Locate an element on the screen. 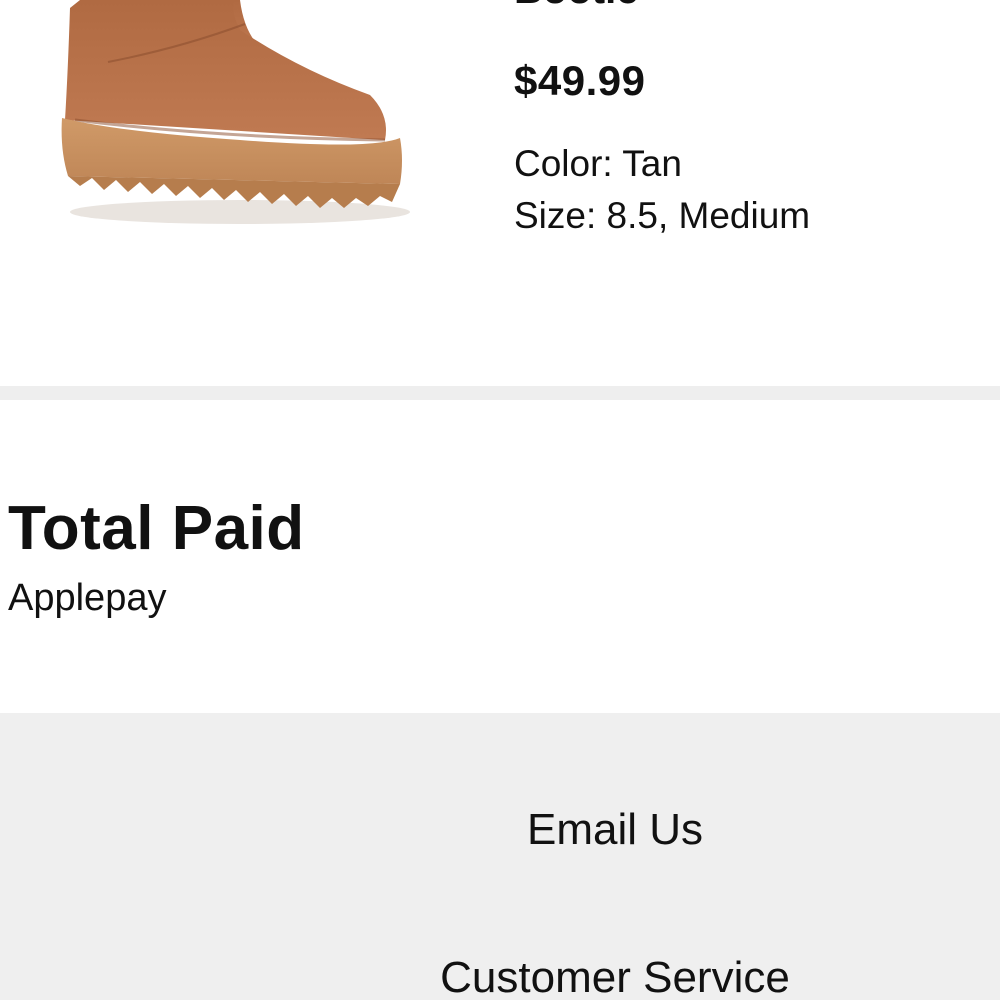 The width and height of the screenshot is (1000, 1000). email-us-link: Email Us is located at coordinates (500, 830).